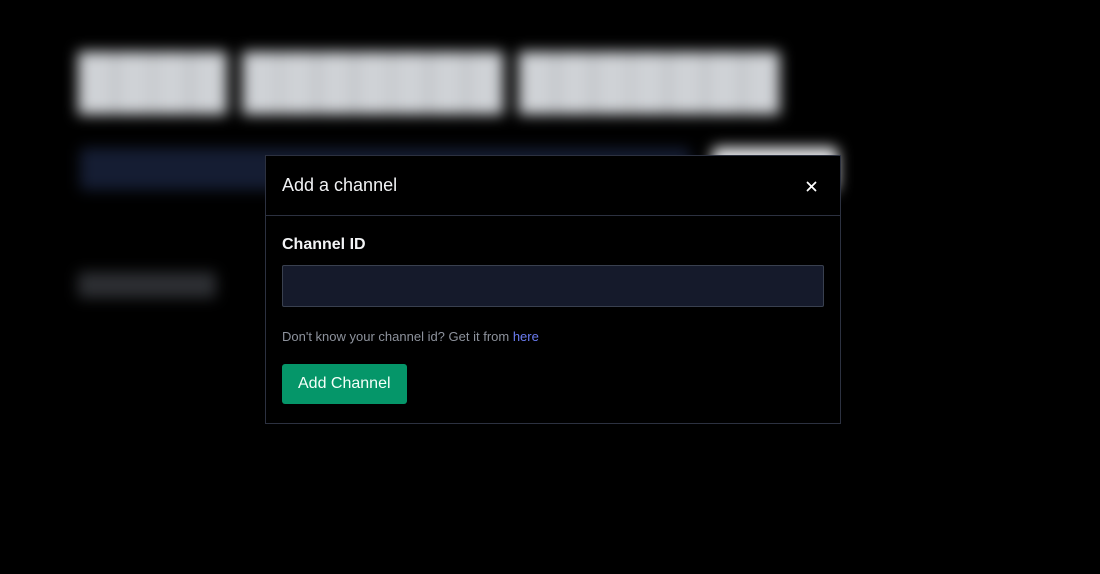 The image size is (1100, 574). I want to click on add-channel-button: Add Channel, so click(344, 384).